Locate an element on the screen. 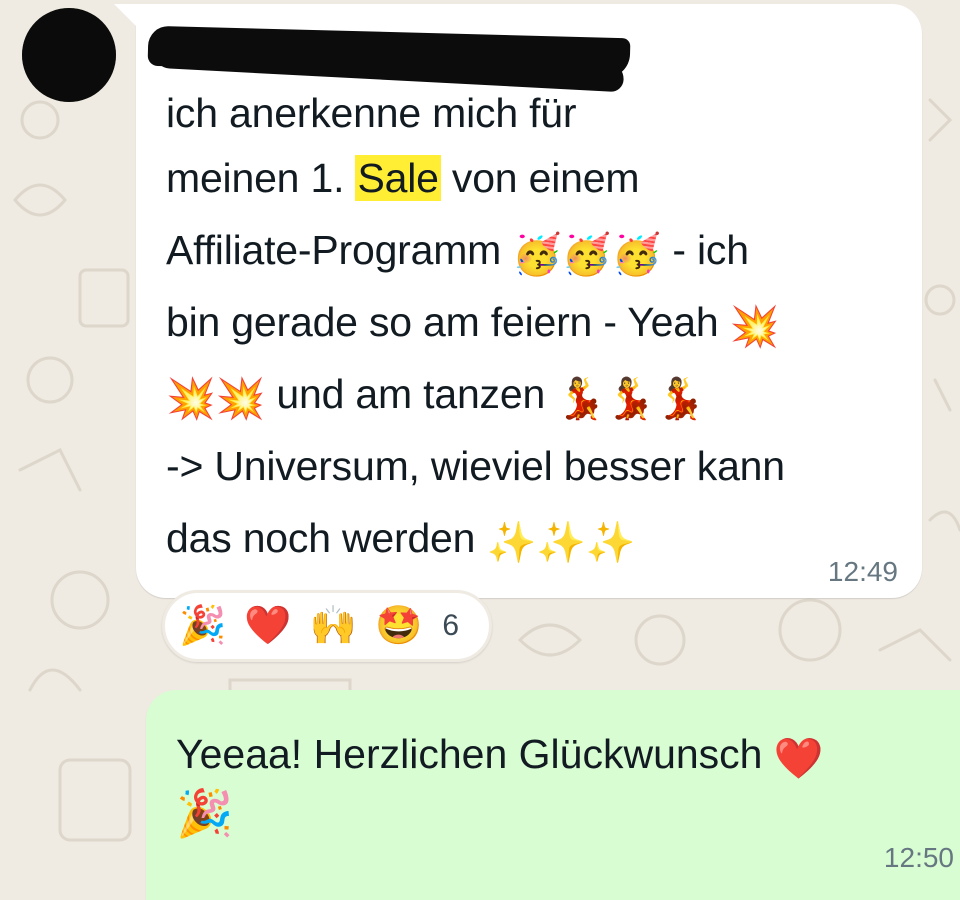 The height and width of the screenshot is (900, 960). avatar-redaction is located at coordinates (69, 55).